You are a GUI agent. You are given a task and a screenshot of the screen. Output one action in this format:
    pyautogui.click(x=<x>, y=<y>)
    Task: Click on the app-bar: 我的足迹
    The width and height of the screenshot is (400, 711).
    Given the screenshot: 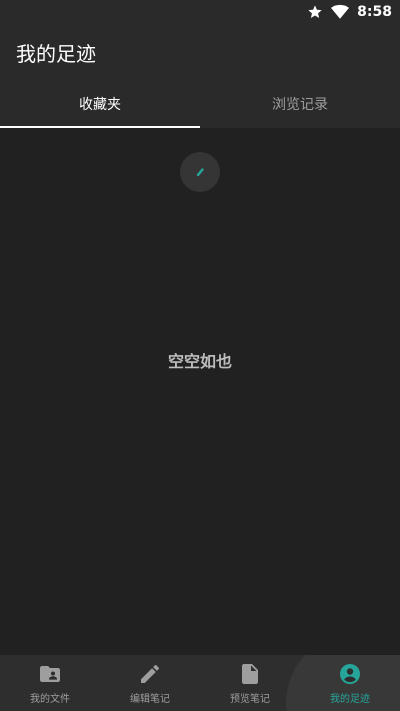 What is the action you would take?
    pyautogui.click(x=200, y=52)
    